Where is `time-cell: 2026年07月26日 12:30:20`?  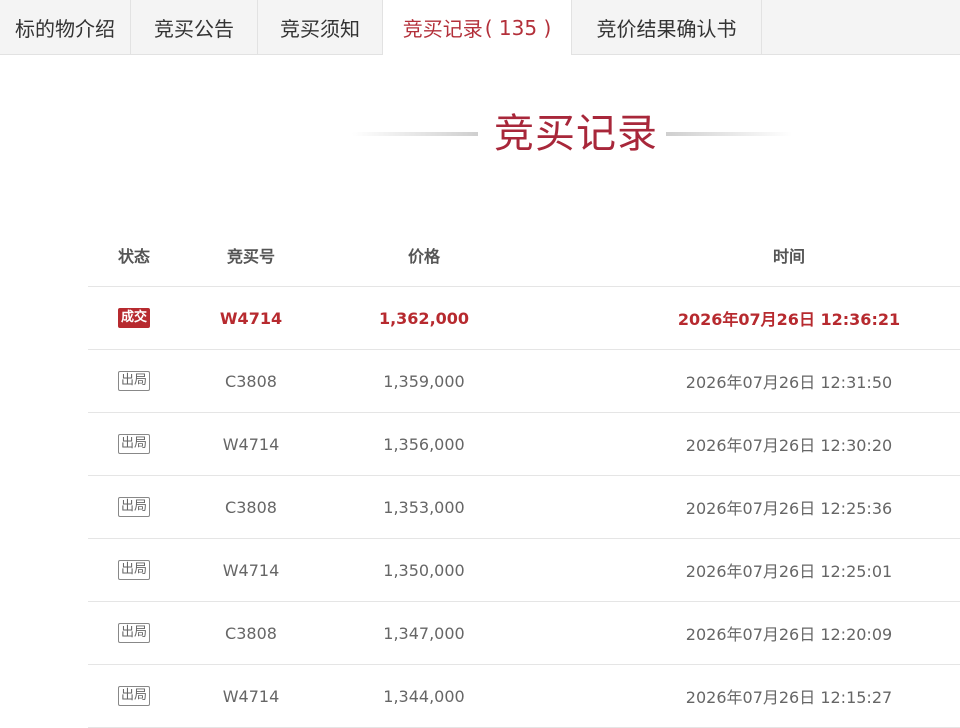
time-cell: 2026年07月26日 12:30:20 is located at coordinates (789, 445).